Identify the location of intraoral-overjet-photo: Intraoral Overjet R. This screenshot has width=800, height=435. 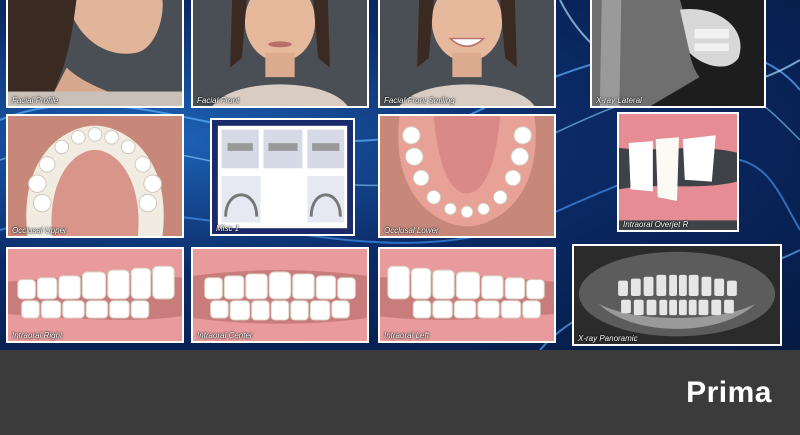
(678, 172).